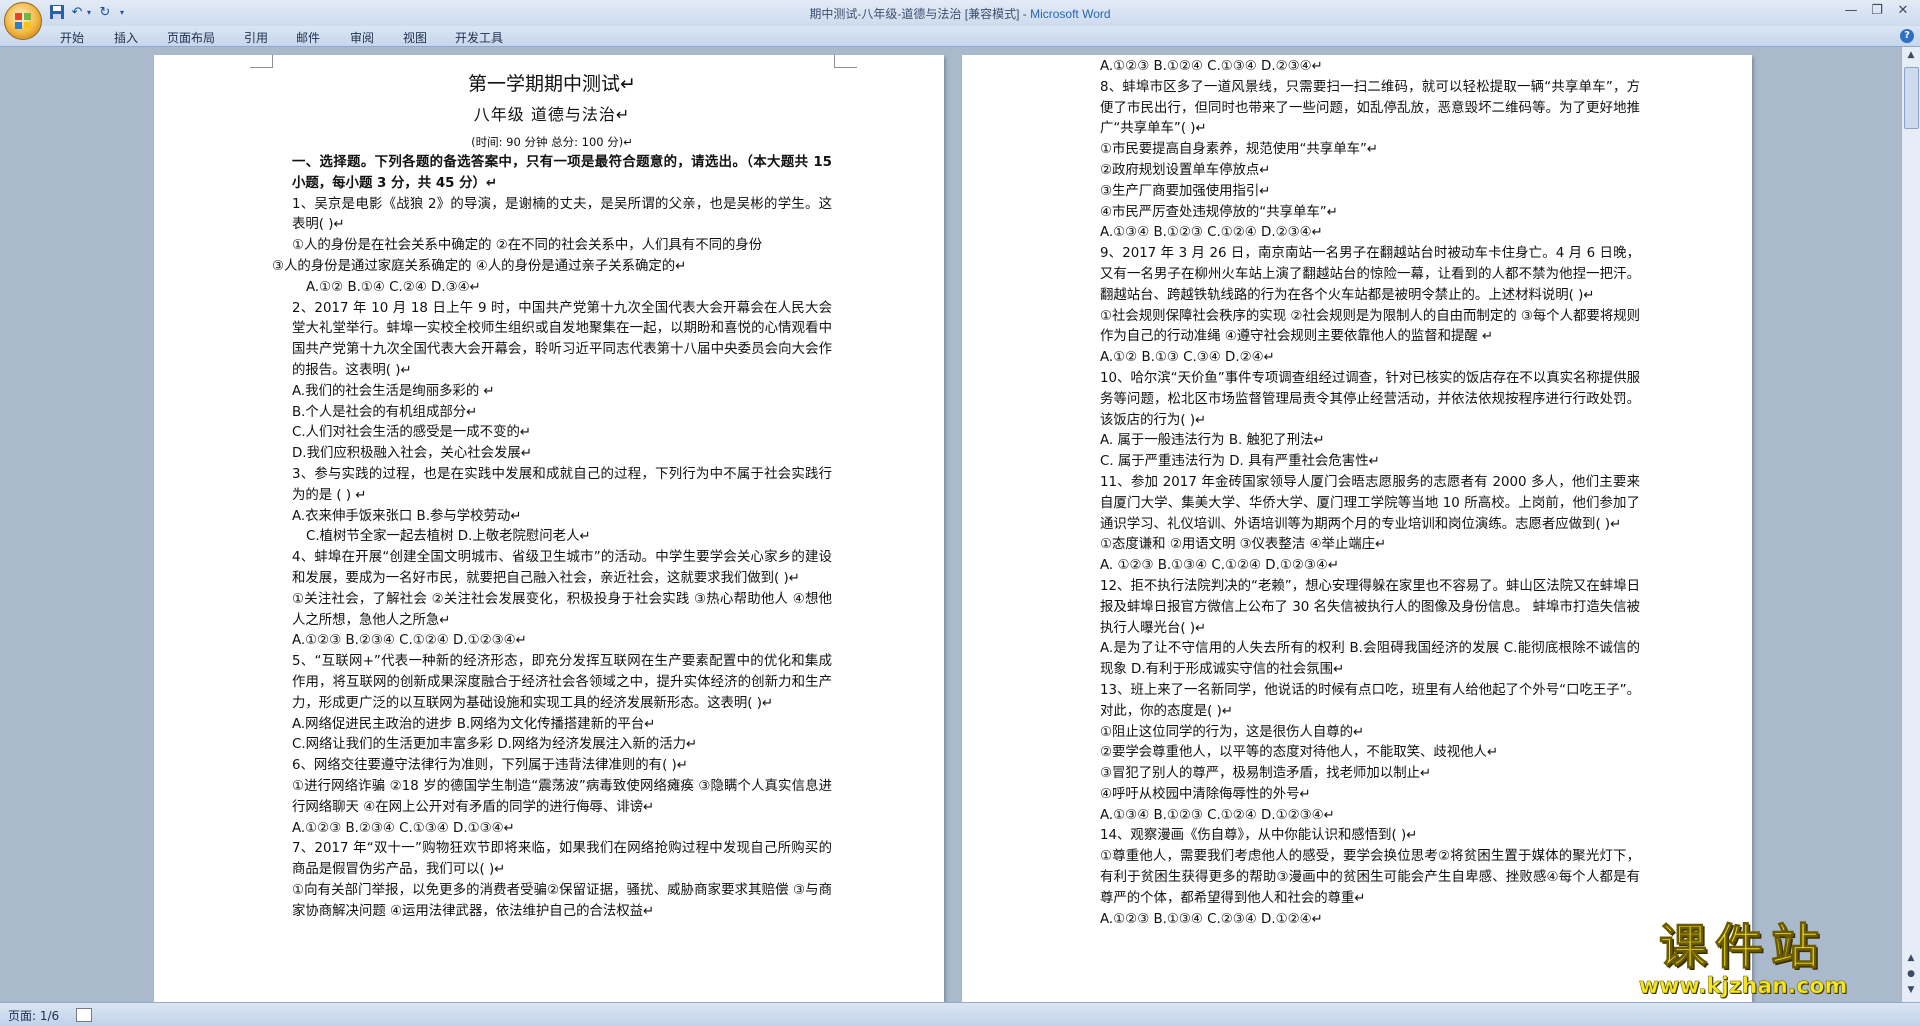  What do you see at coordinates (1911, 98) in the screenshot?
I see `scroll-thumb` at bounding box center [1911, 98].